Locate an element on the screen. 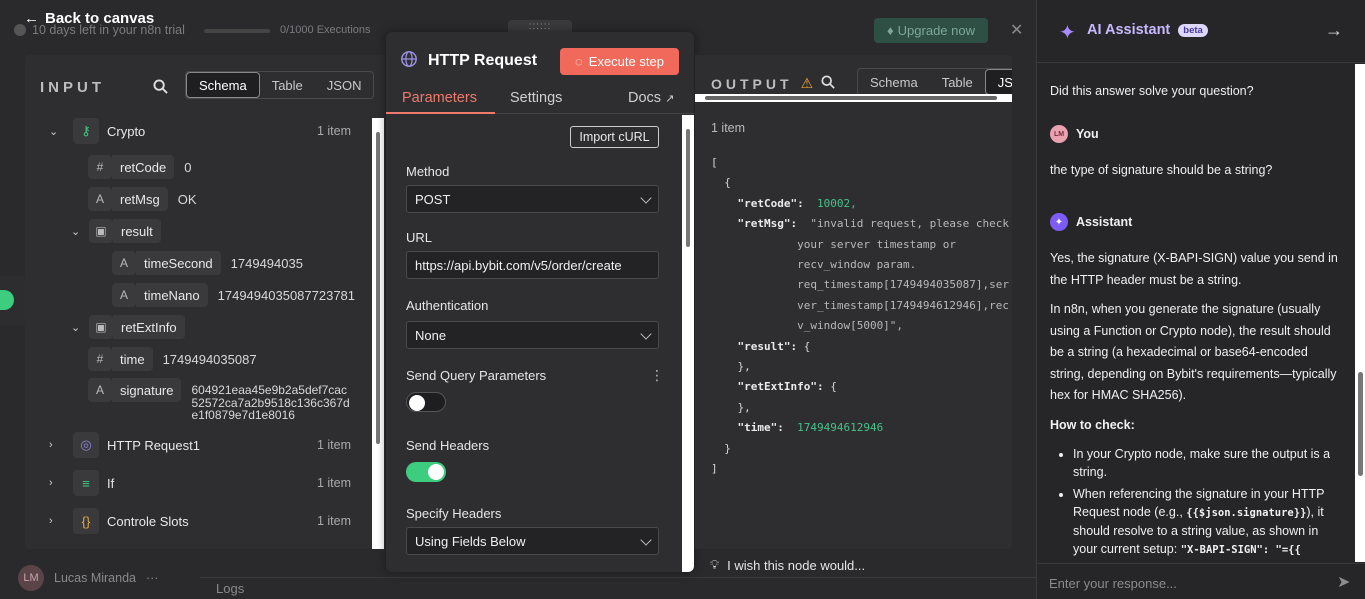 This screenshot has height=599, width=1365. object-type-icon: ▣ is located at coordinates (101, 327).